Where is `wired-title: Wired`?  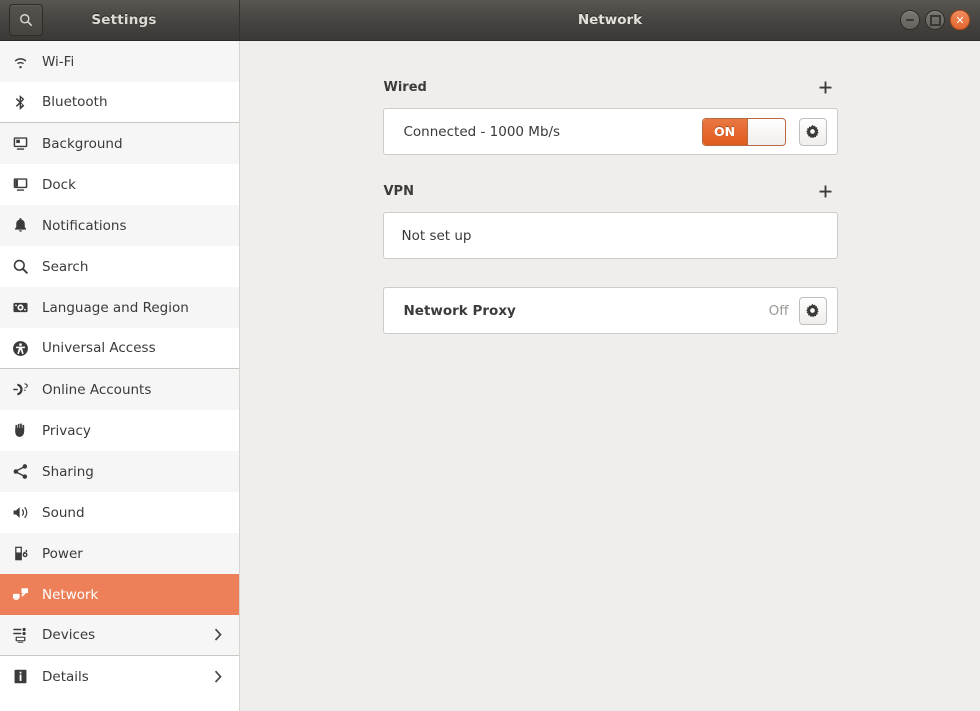 wired-title: Wired is located at coordinates (405, 87).